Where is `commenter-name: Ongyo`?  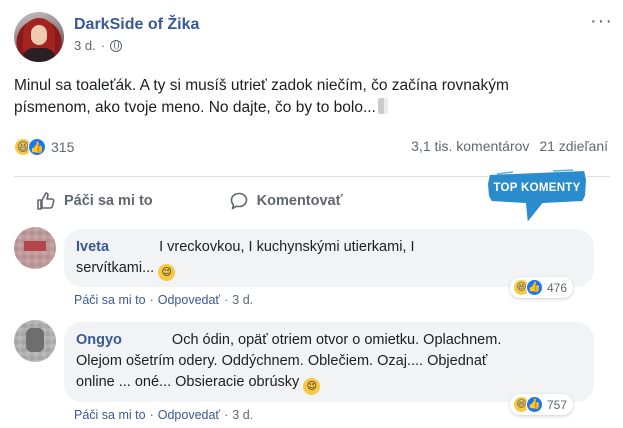
commenter-name: Ongyo is located at coordinates (99, 340).